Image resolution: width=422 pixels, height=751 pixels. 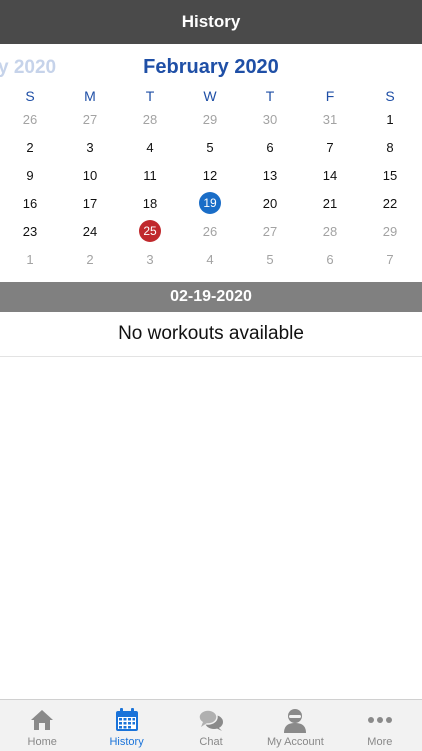 What do you see at coordinates (211, 296) in the screenshot?
I see `selected-date-label: 02-19-2020` at bounding box center [211, 296].